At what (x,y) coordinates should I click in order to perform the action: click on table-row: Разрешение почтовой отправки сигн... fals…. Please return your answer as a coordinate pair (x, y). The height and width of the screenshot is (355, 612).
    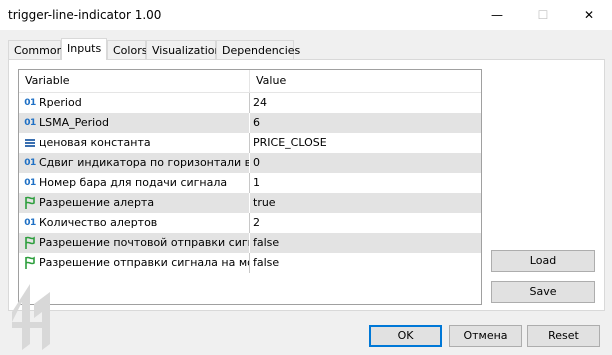
    Looking at the image, I should click on (250, 243).